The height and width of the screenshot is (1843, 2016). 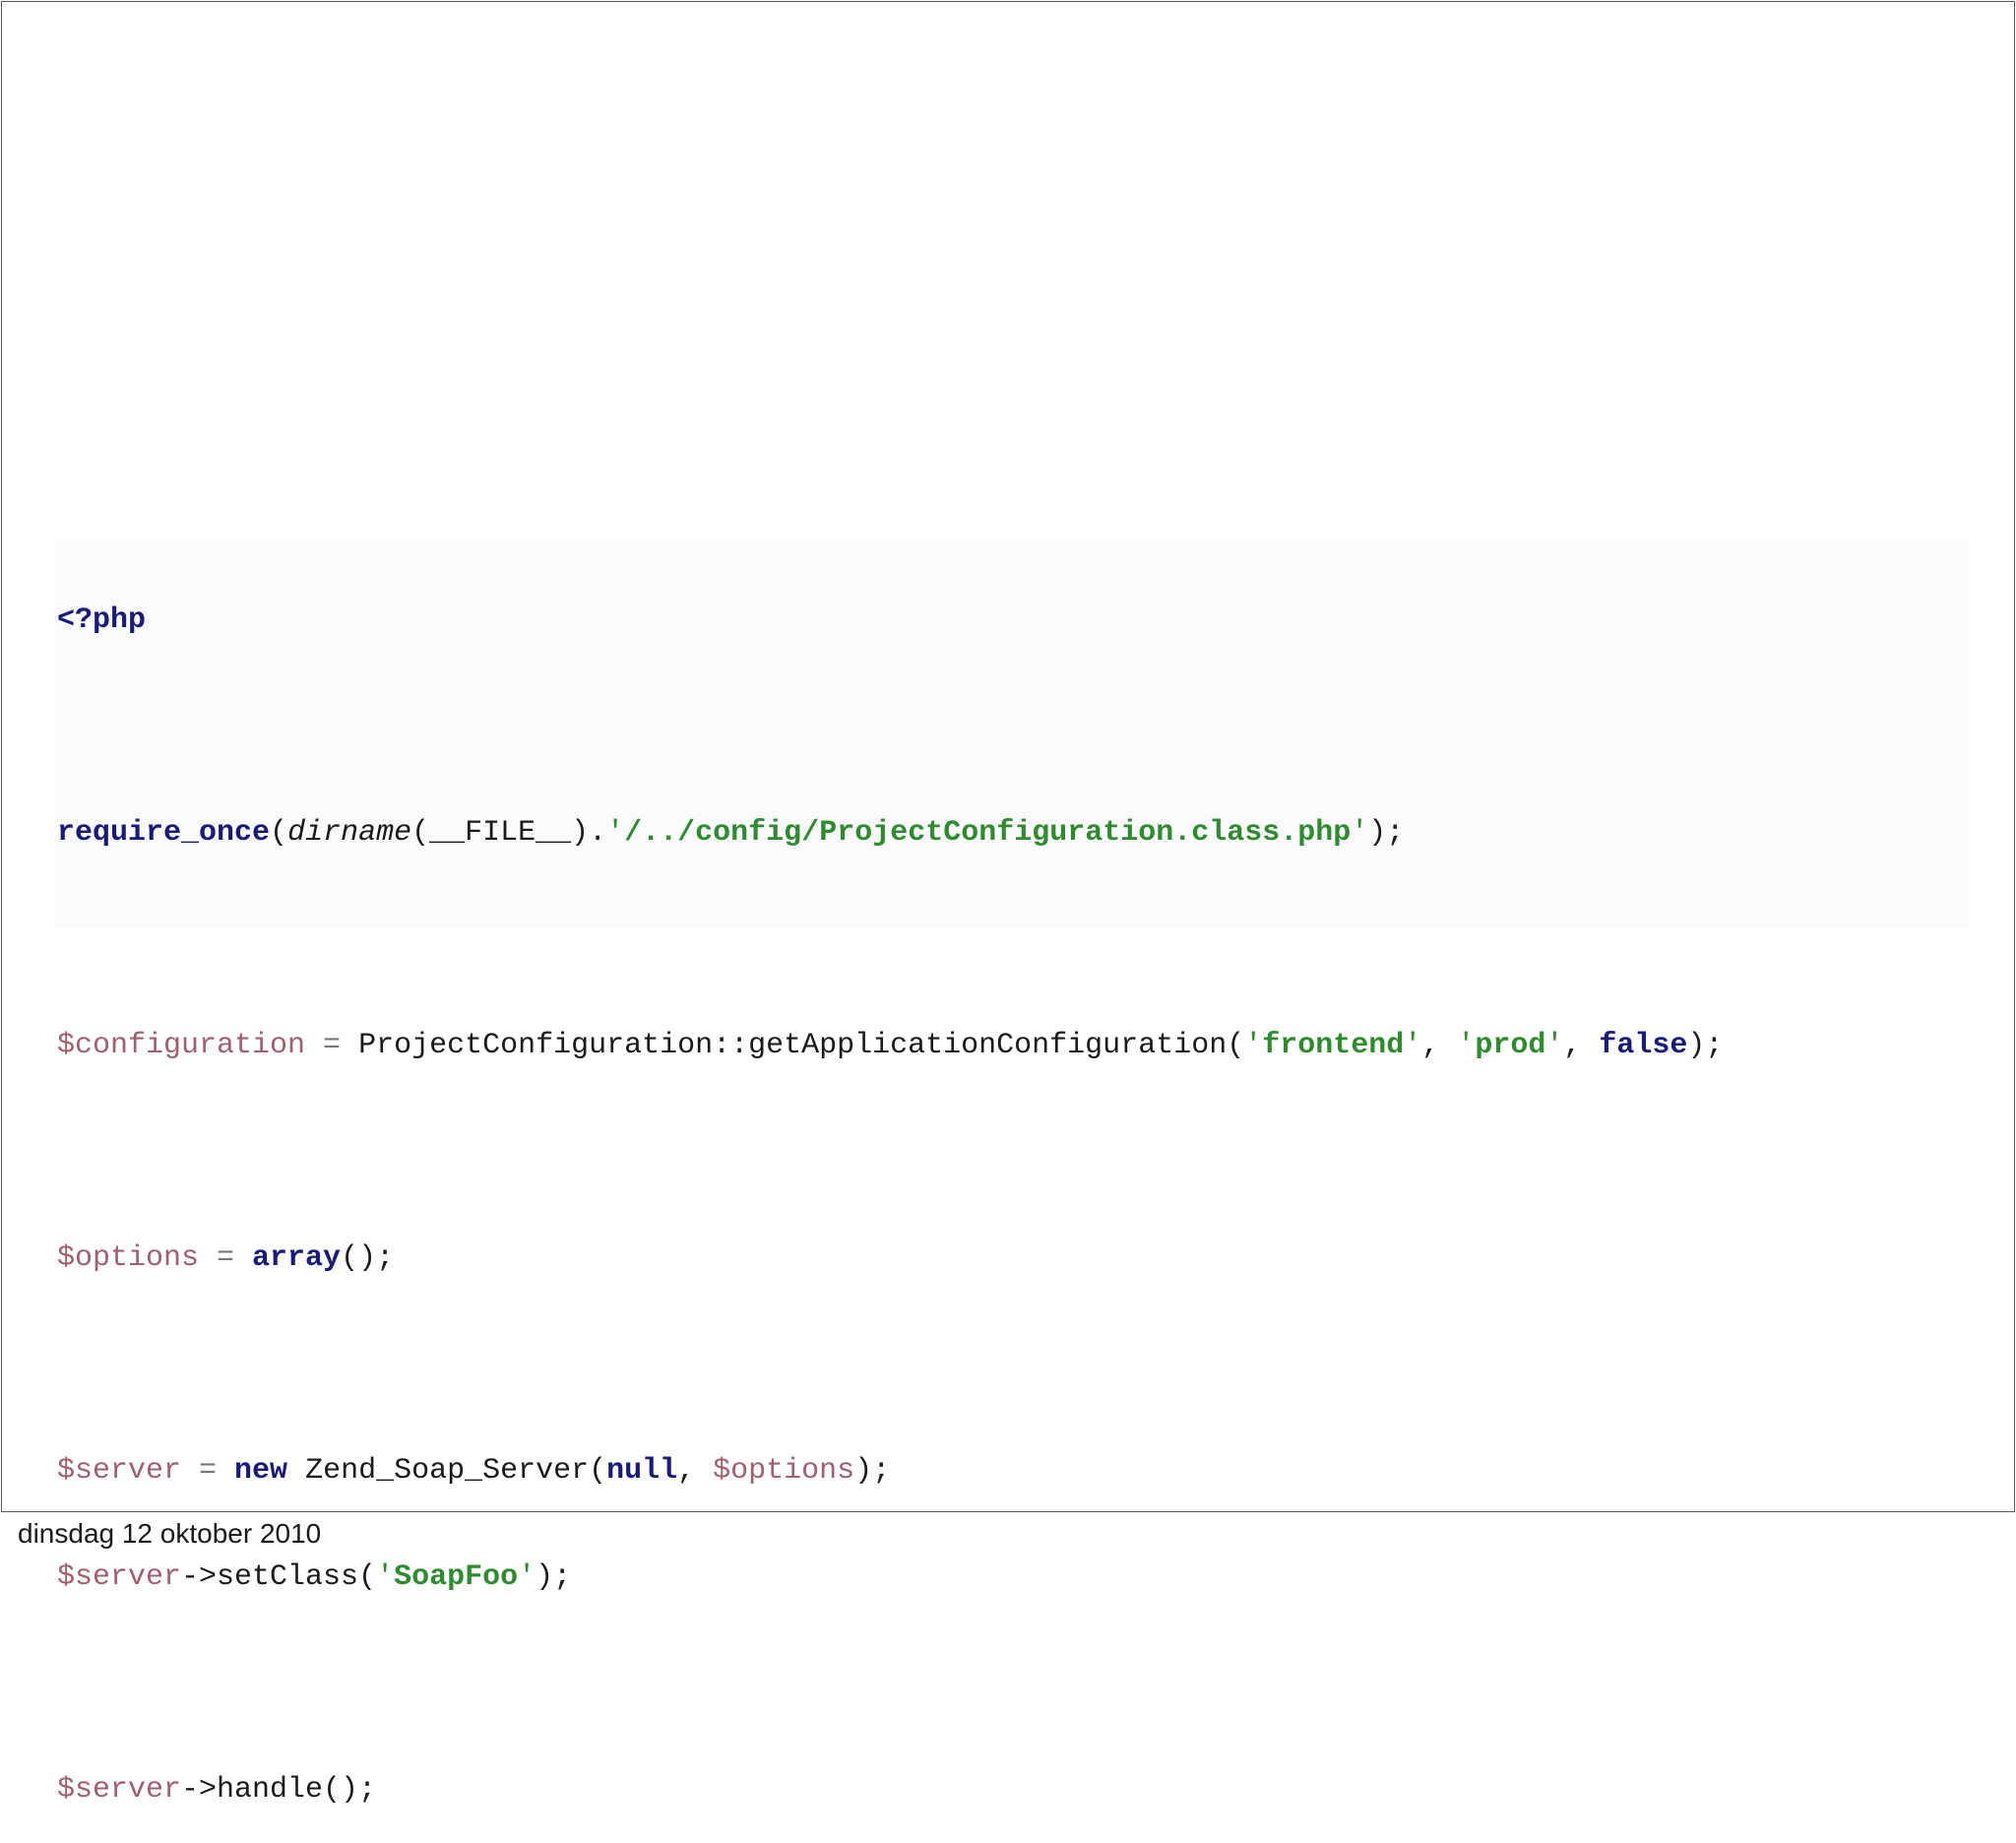 What do you see at coordinates (102, 620) in the screenshot?
I see `php-open-tag: <?php` at bounding box center [102, 620].